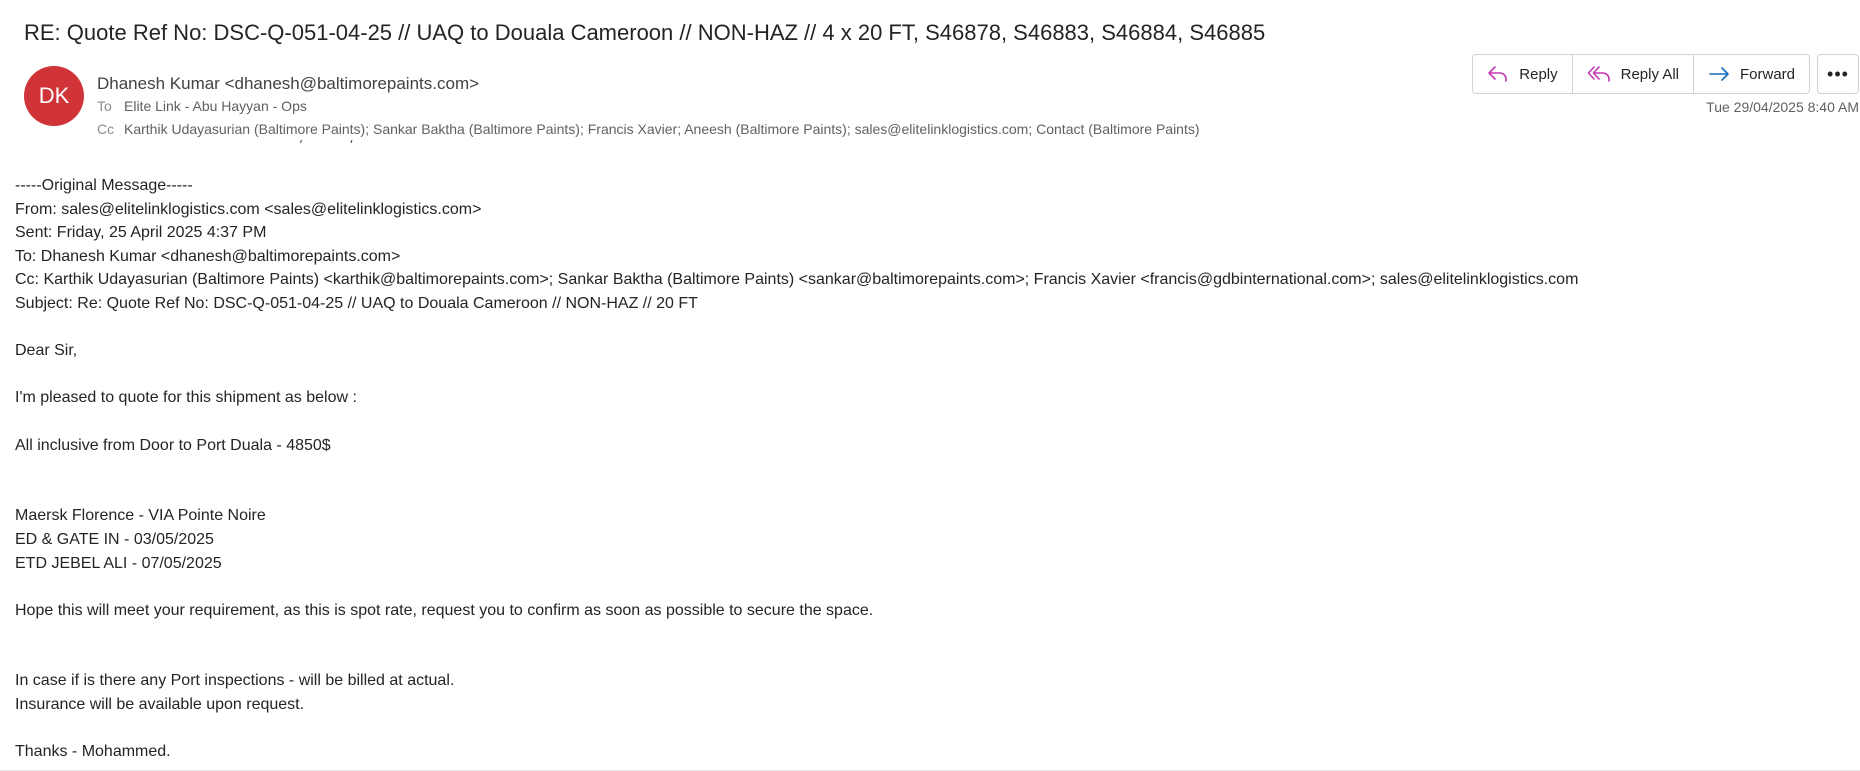  What do you see at coordinates (106, 129) in the screenshot?
I see `cc-label: Cc` at bounding box center [106, 129].